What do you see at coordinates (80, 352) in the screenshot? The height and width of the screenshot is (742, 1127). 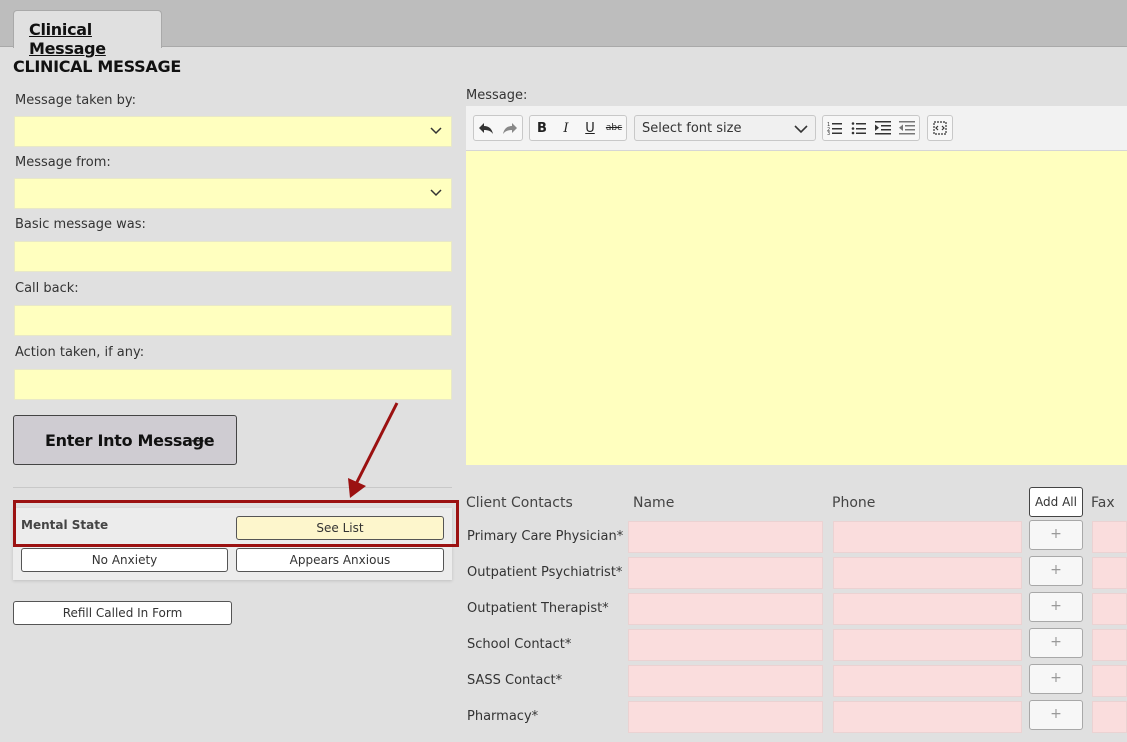 I see `action-taken-label: Action taken, if any:` at bounding box center [80, 352].